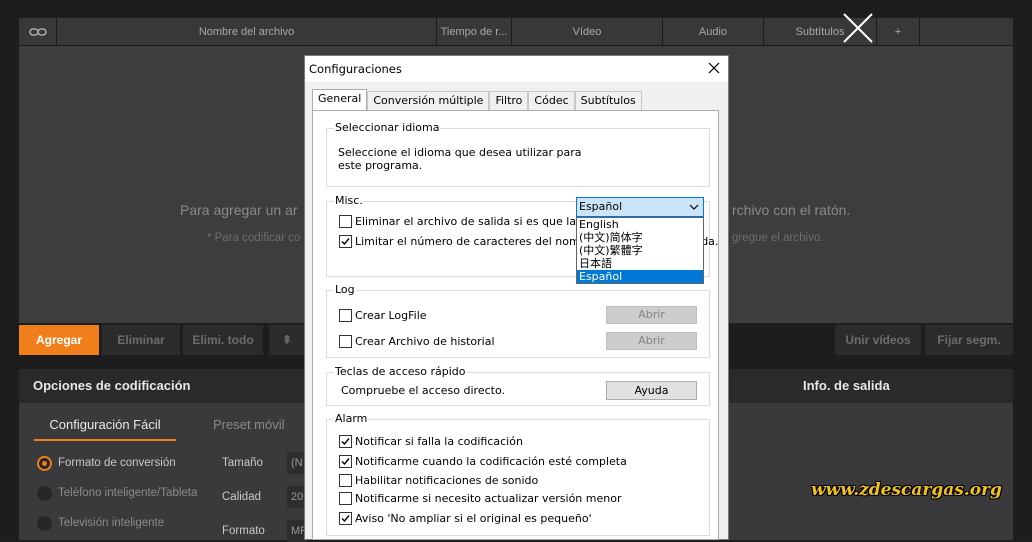 This screenshot has height=542, width=1032. What do you see at coordinates (345, 289) in the screenshot?
I see `log-group-label: Log` at bounding box center [345, 289].